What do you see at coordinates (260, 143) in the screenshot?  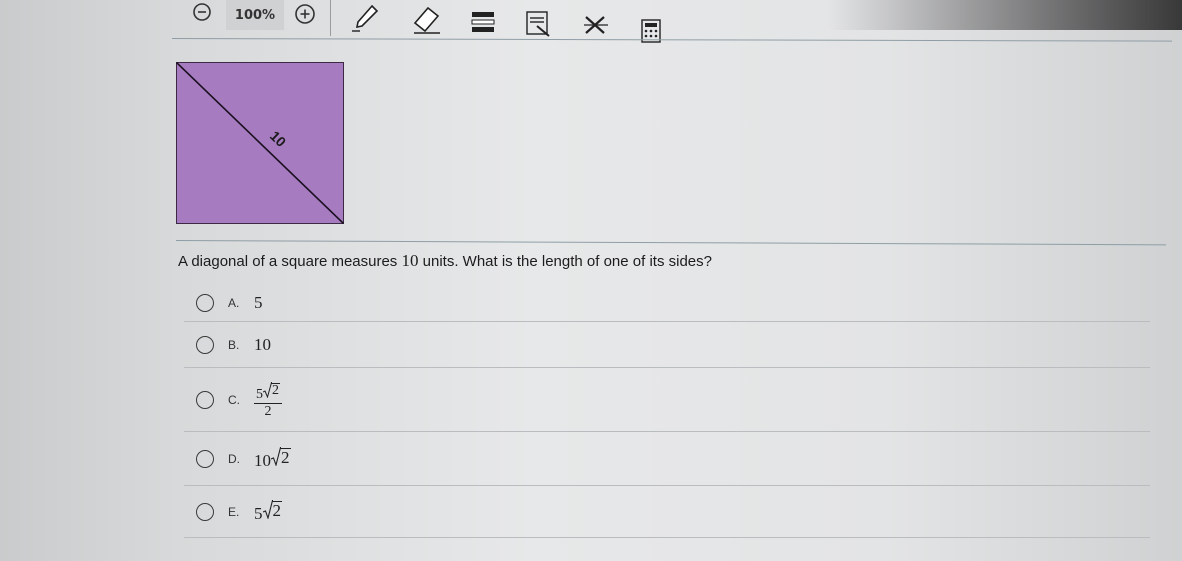 I see `square-figure: 10` at bounding box center [260, 143].